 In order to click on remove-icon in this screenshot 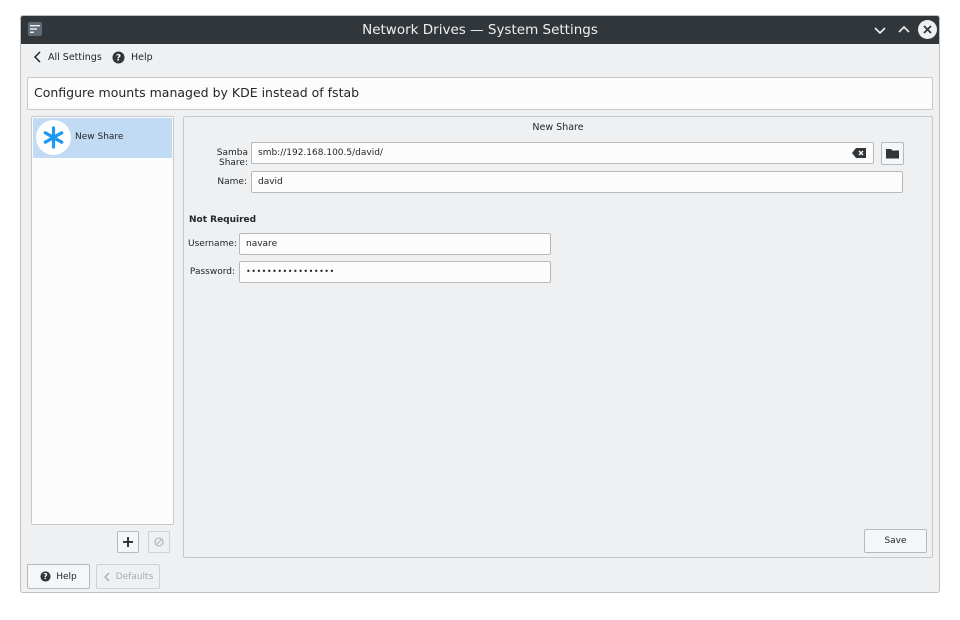, I will do `click(159, 542)`.